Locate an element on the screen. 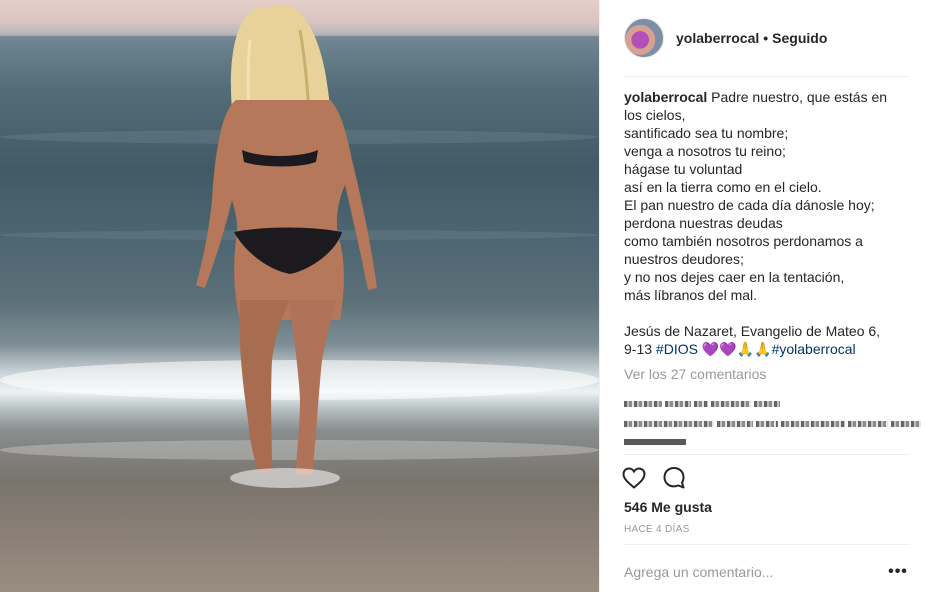 The width and height of the screenshot is (933, 592). add-comment-bar: ••• is located at coordinates (767, 572).